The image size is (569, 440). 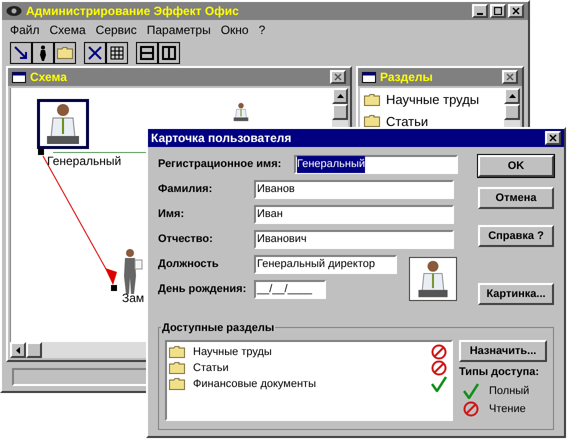 I want to click on node-label: Зам, so click(x=133, y=298).